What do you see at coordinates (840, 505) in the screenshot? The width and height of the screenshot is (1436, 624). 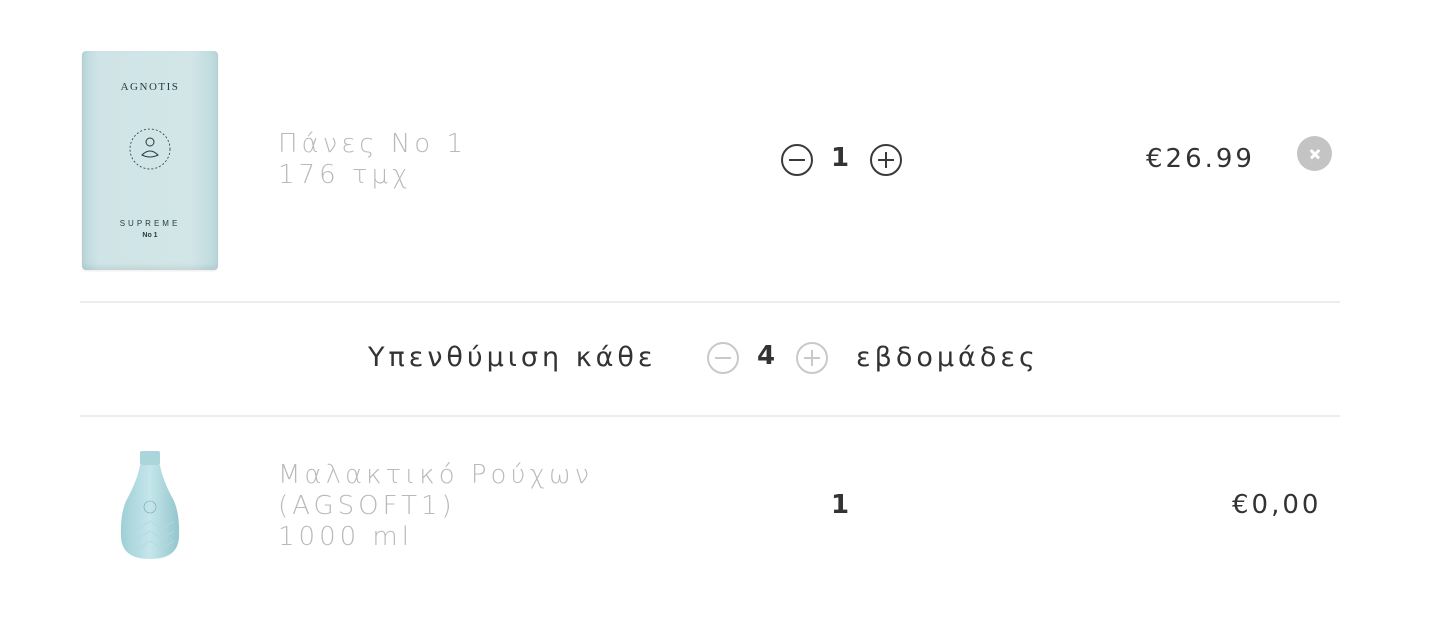 I see `quantity-value: 1` at bounding box center [840, 505].